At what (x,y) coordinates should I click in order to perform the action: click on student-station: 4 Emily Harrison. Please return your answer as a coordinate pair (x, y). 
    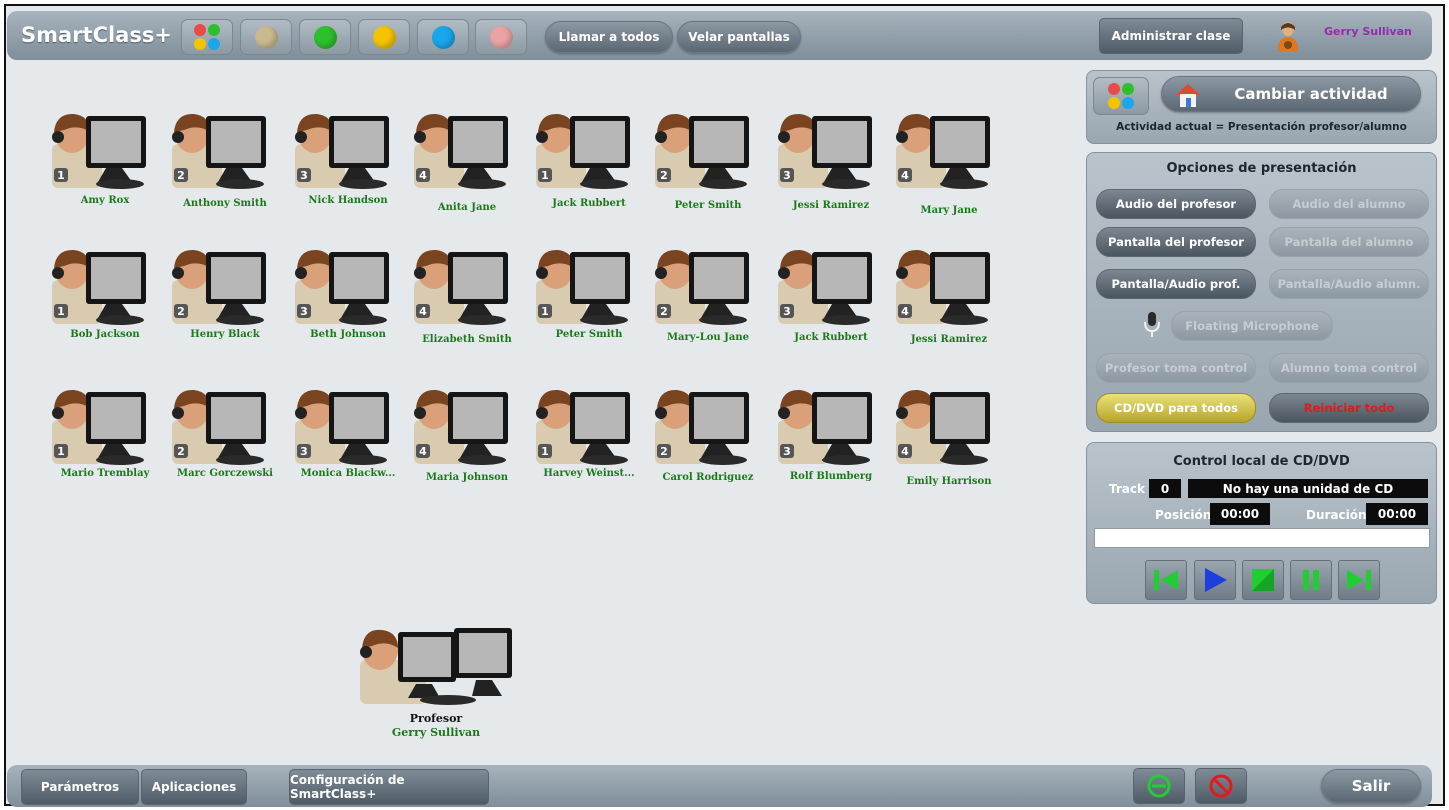
    Looking at the image, I should click on (954, 446).